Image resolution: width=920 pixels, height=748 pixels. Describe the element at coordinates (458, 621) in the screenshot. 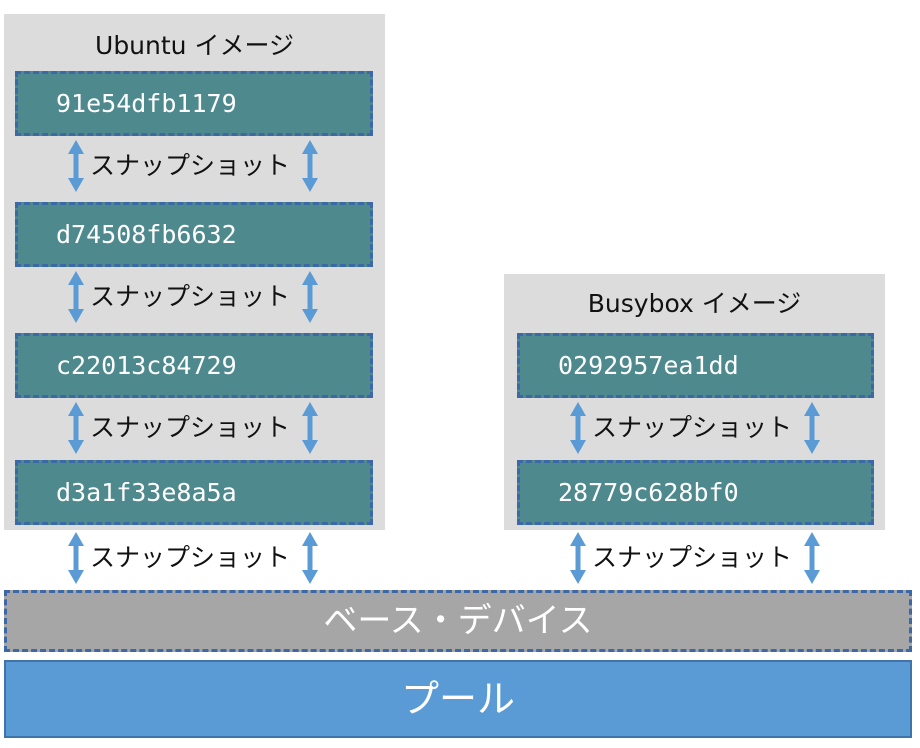

I see `base-device: ベース・デバイス` at that location.